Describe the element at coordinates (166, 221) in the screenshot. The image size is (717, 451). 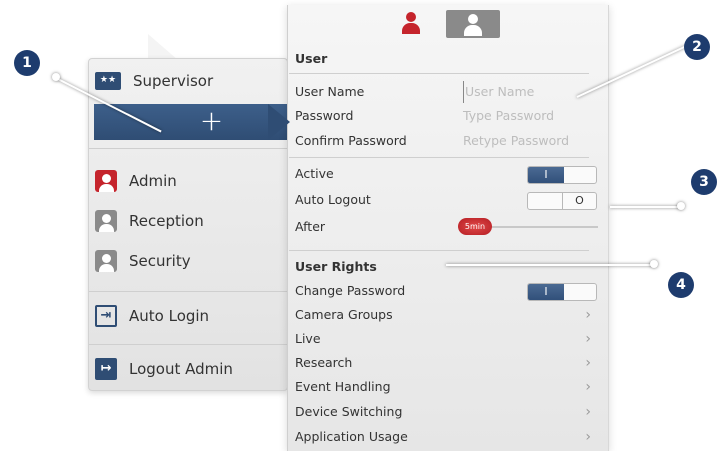
I see `user-label: Reception` at that location.